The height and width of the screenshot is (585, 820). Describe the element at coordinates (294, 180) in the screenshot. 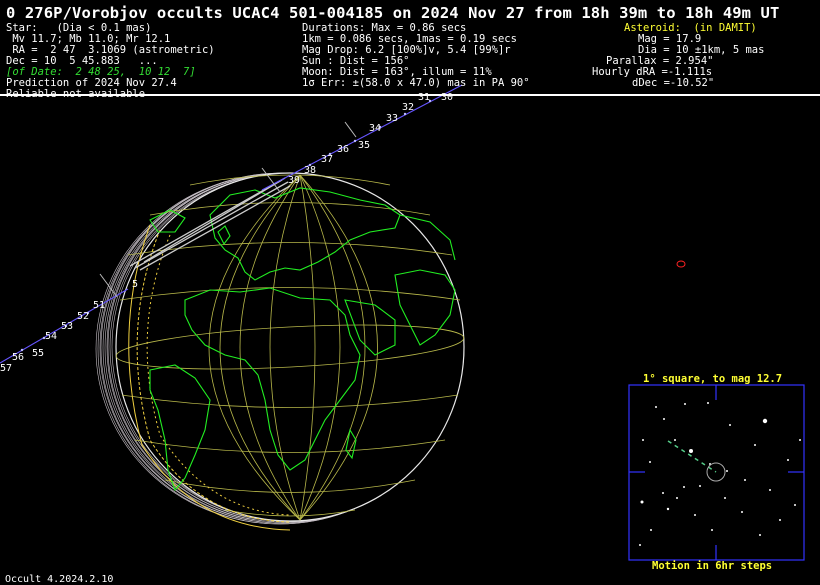

I see `track-label-39: 39` at that location.